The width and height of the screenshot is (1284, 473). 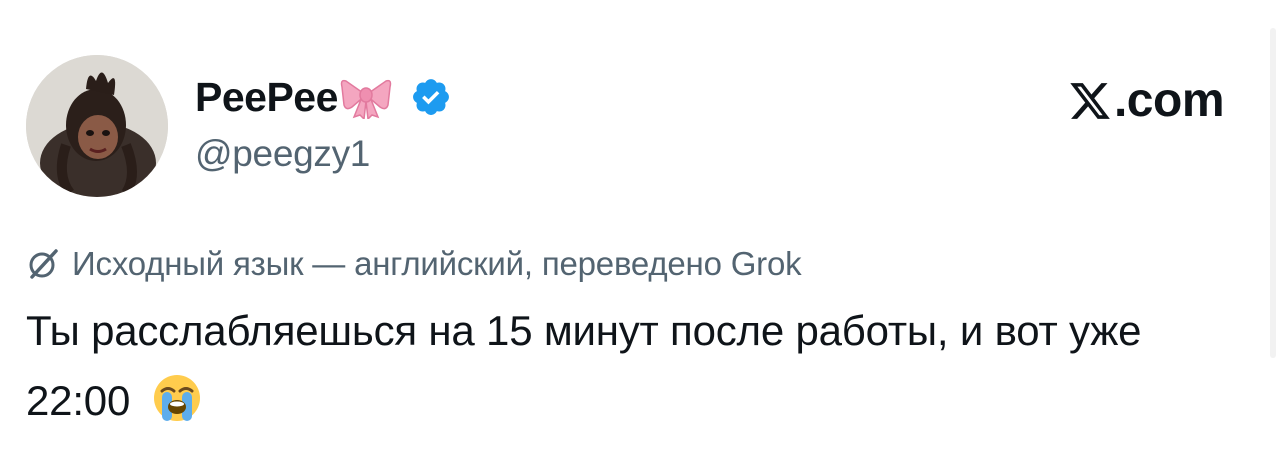 I want to click on brand-logo: .com, so click(x=1146, y=100).